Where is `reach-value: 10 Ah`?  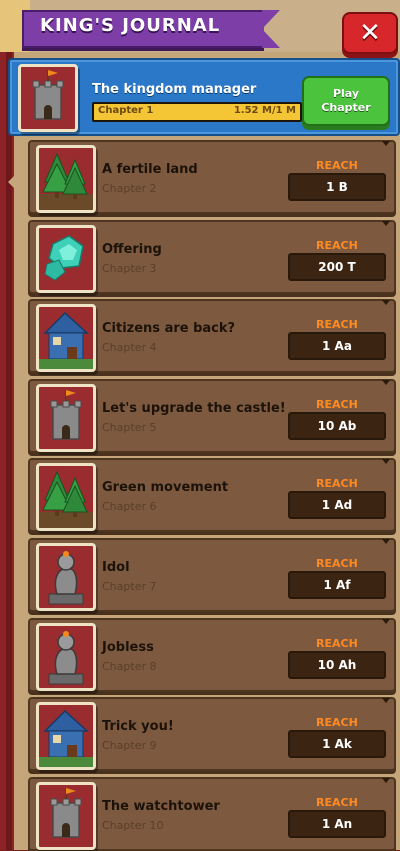
reach-value: 10 Ah is located at coordinates (337, 665).